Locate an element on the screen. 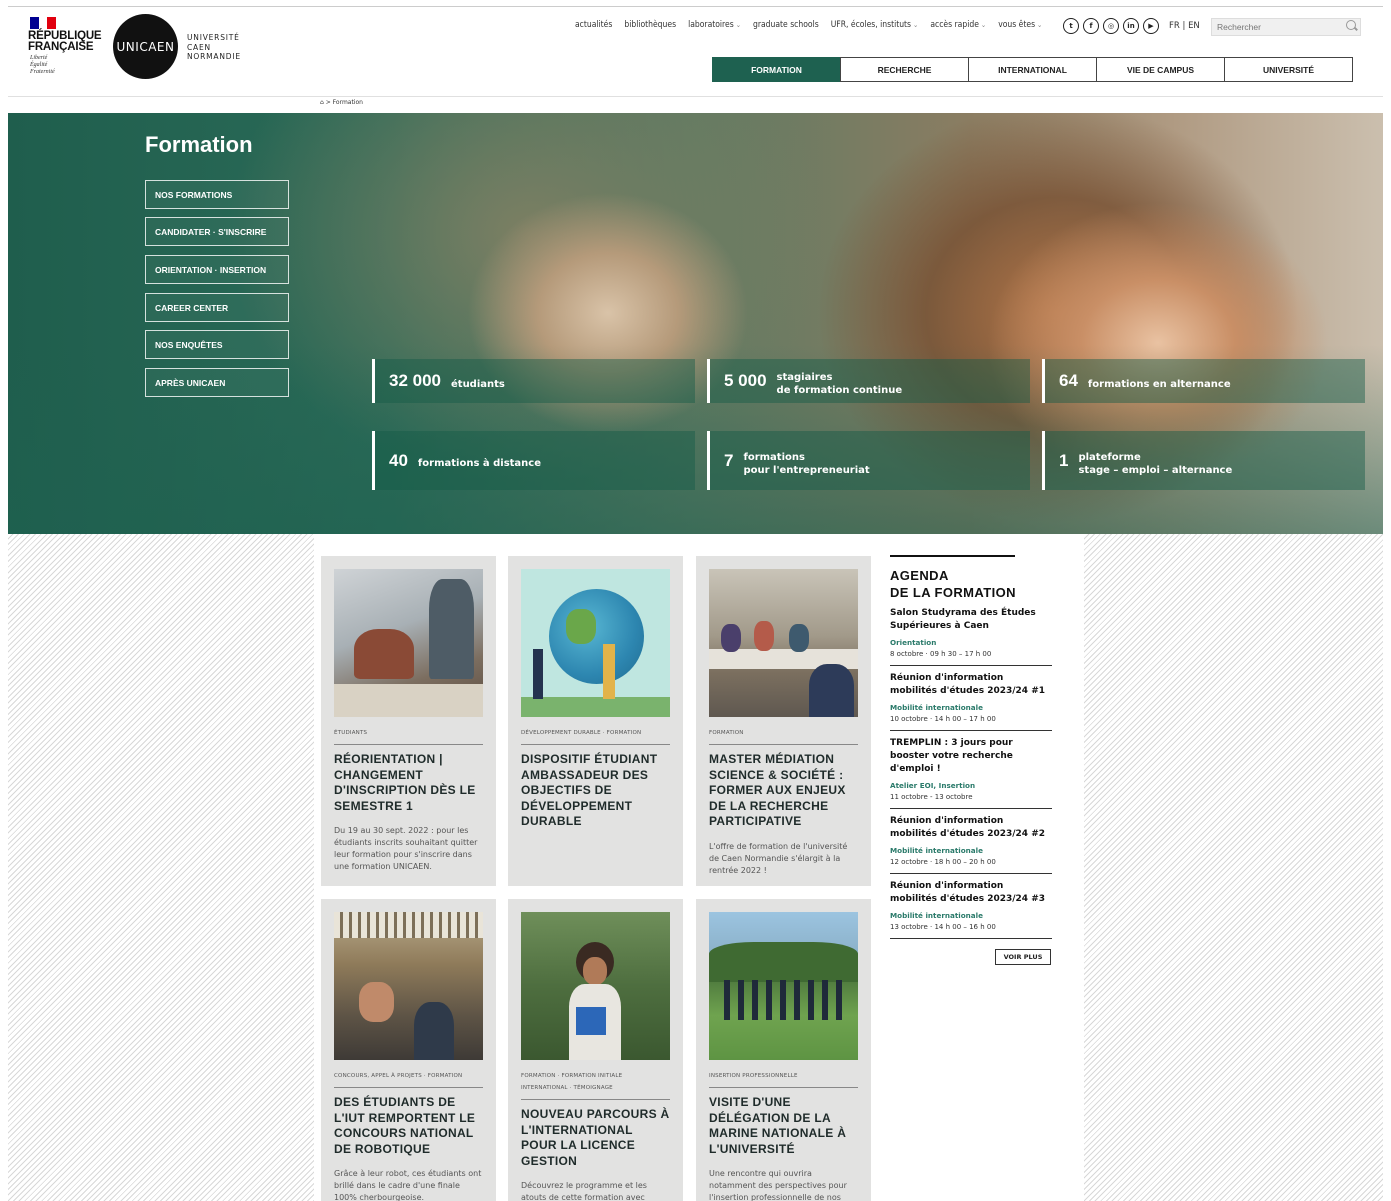 The image size is (1391, 1201). facebook-icon: f is located at coordinates (1091, 26).